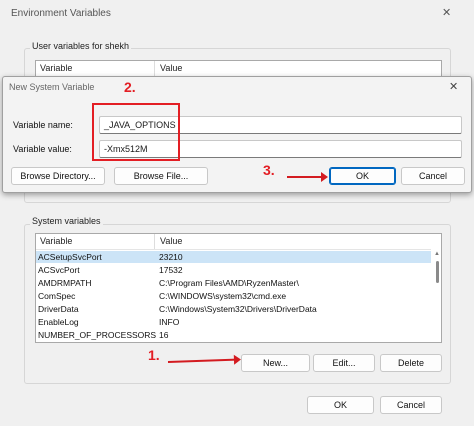 The image size is (474, 426). Describe the element at coordinates (171, 270) in the screenshot. I see `value-cell: 17532` at that location.